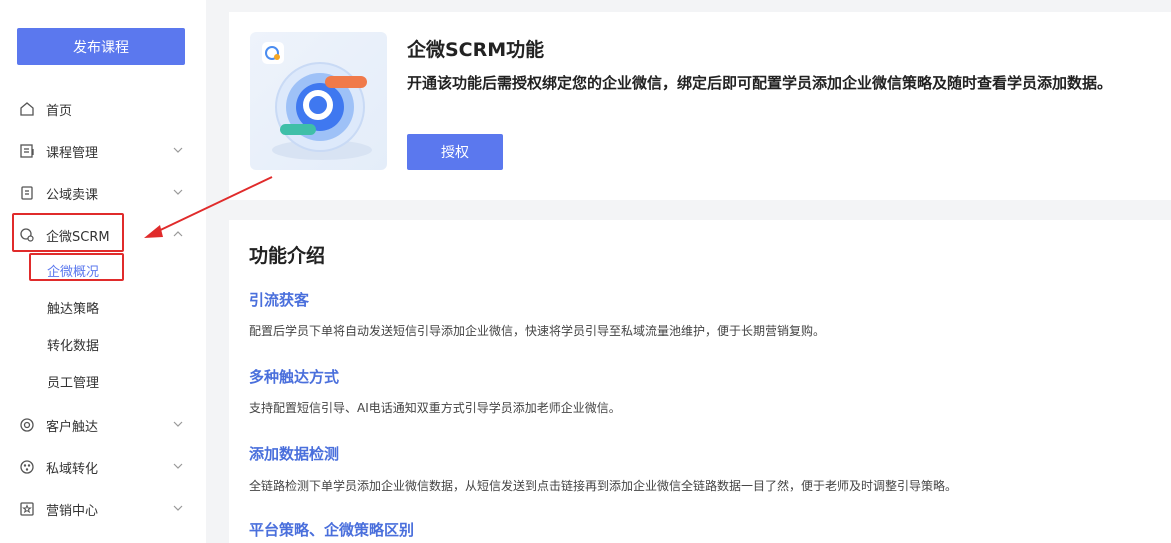 Image resolution: width=1171 pixels, height=543 pixels. Describe the element at coordinates (27, 109) in the screenshot. I see `home-icon` at that location.